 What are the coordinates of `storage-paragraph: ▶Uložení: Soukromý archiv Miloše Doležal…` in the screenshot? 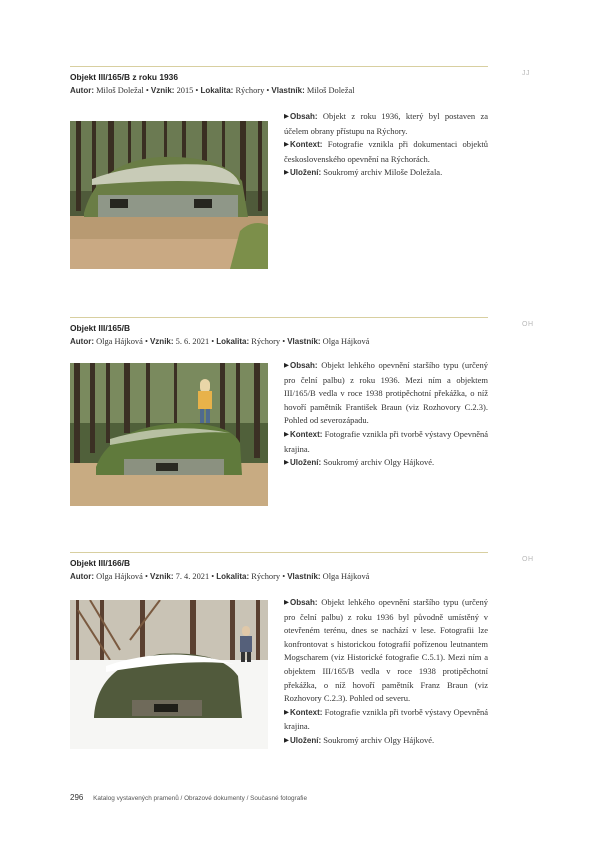 It's located at (386, 173).